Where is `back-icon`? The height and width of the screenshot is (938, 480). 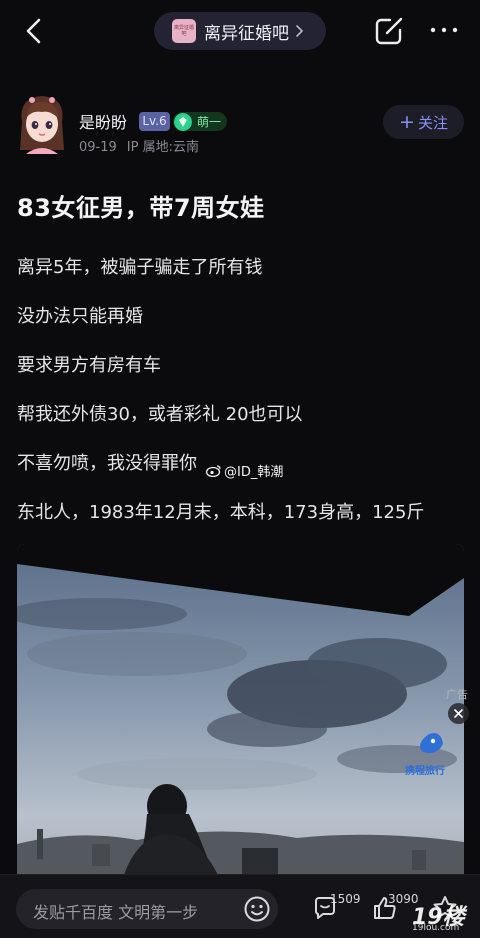
back-icon is located at coordinates (33, 31).